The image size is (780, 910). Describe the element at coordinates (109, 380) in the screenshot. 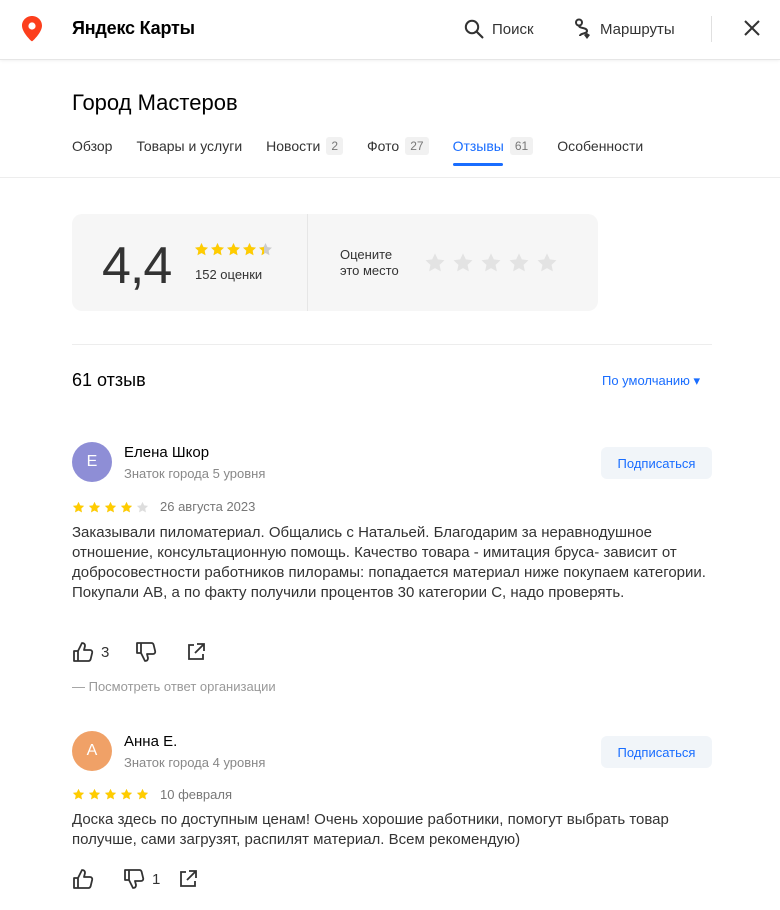

I see `reviews-count: 61 отзыв` at that location.